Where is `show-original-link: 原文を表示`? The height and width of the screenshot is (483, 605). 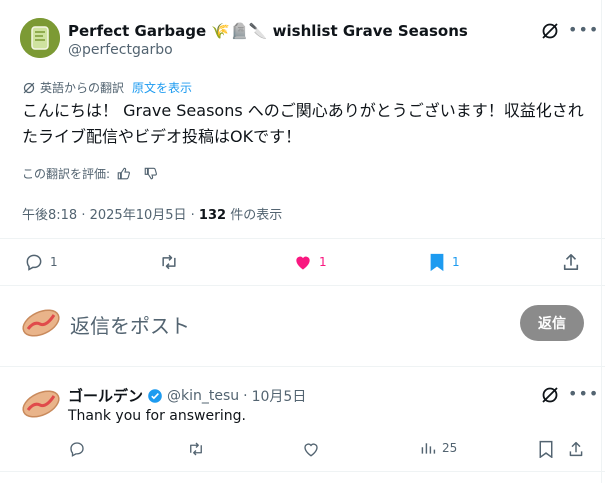 show-original-link: 原文を表示 is located at coordinates (162, 87).